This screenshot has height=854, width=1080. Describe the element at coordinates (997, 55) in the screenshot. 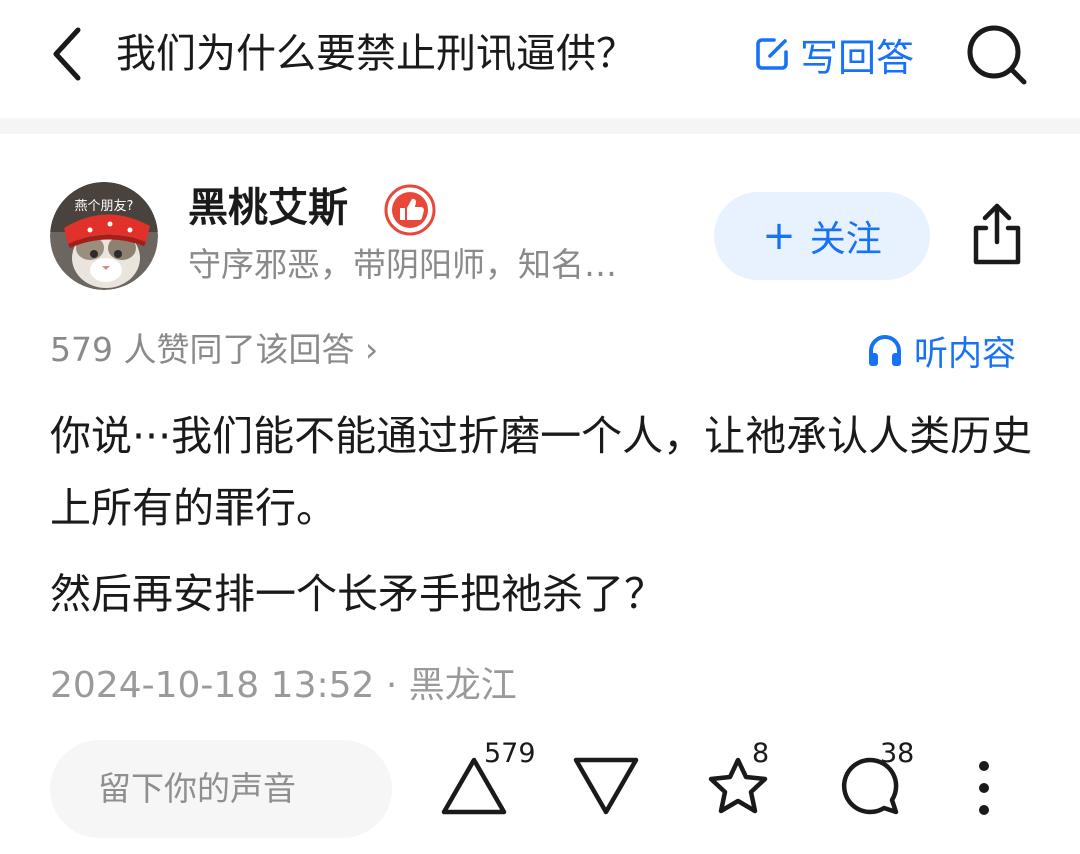

I see `search-icon` at that location.